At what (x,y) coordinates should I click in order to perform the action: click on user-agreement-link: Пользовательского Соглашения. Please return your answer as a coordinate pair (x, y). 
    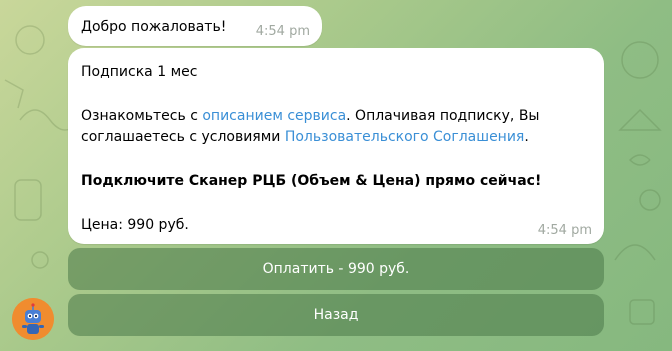
    Looking at the image, I should click on (405, 137).